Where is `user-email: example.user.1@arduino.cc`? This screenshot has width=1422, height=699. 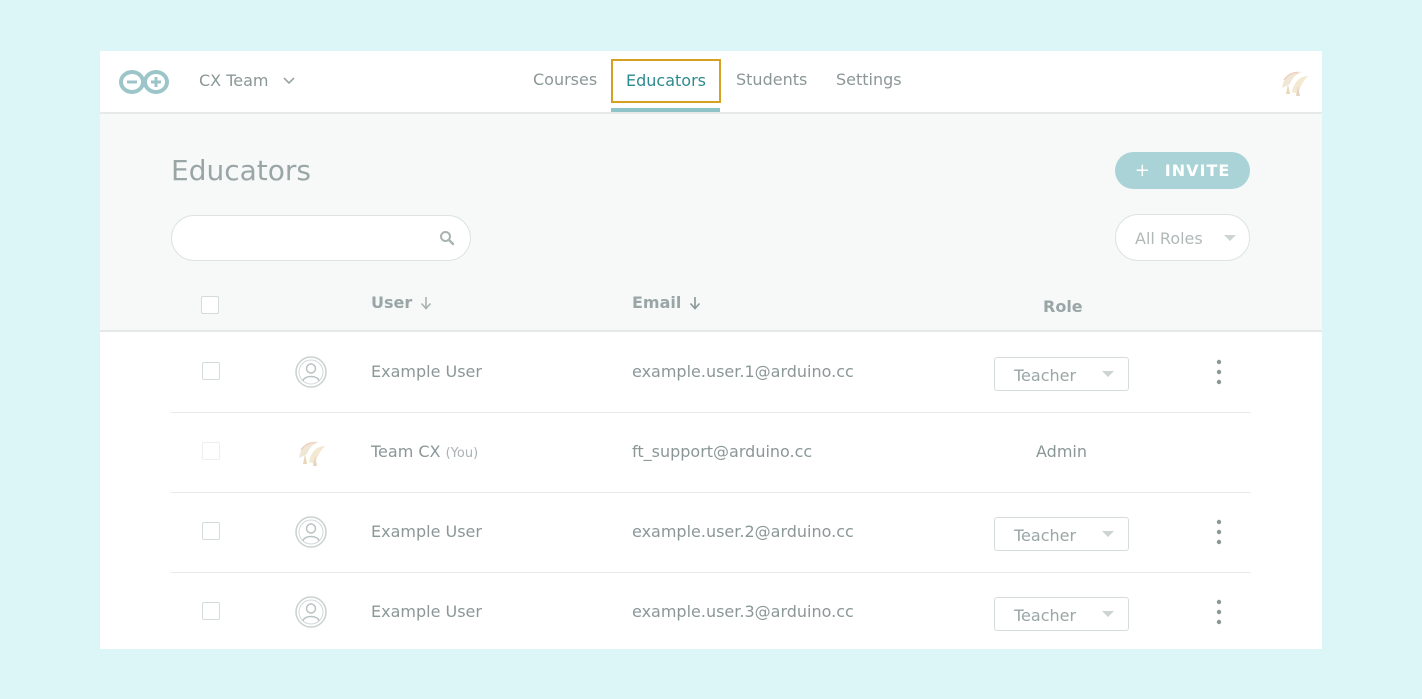 user-email: example.user.1@arduino.cc is located at coordinates (743, 371).